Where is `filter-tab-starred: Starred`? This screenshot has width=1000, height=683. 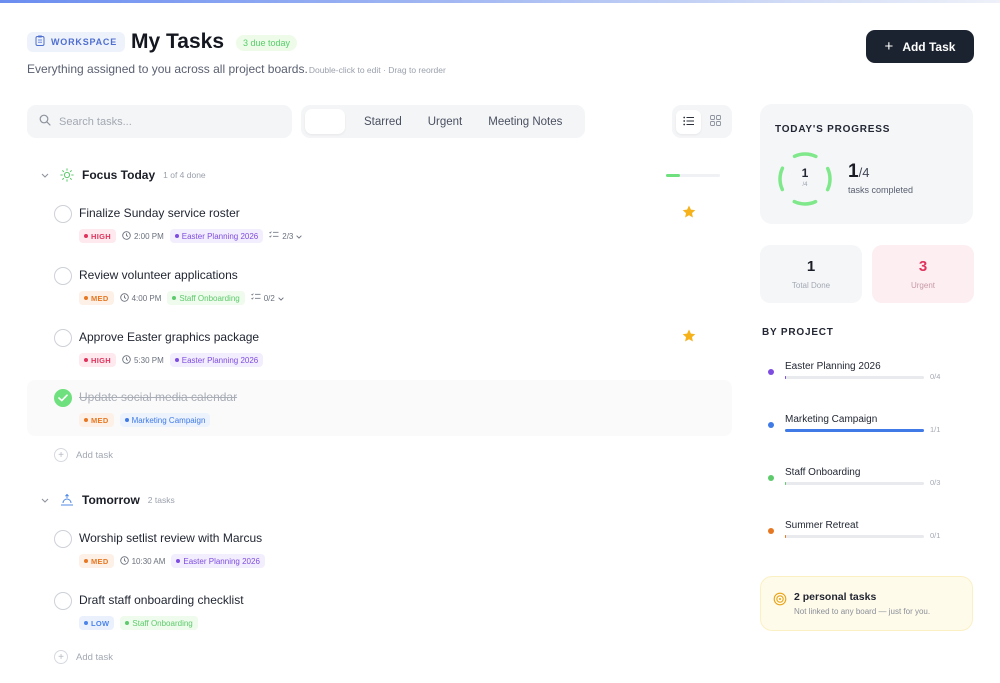 filter-tab-starred: Starred is located at coordinates (383, 121).